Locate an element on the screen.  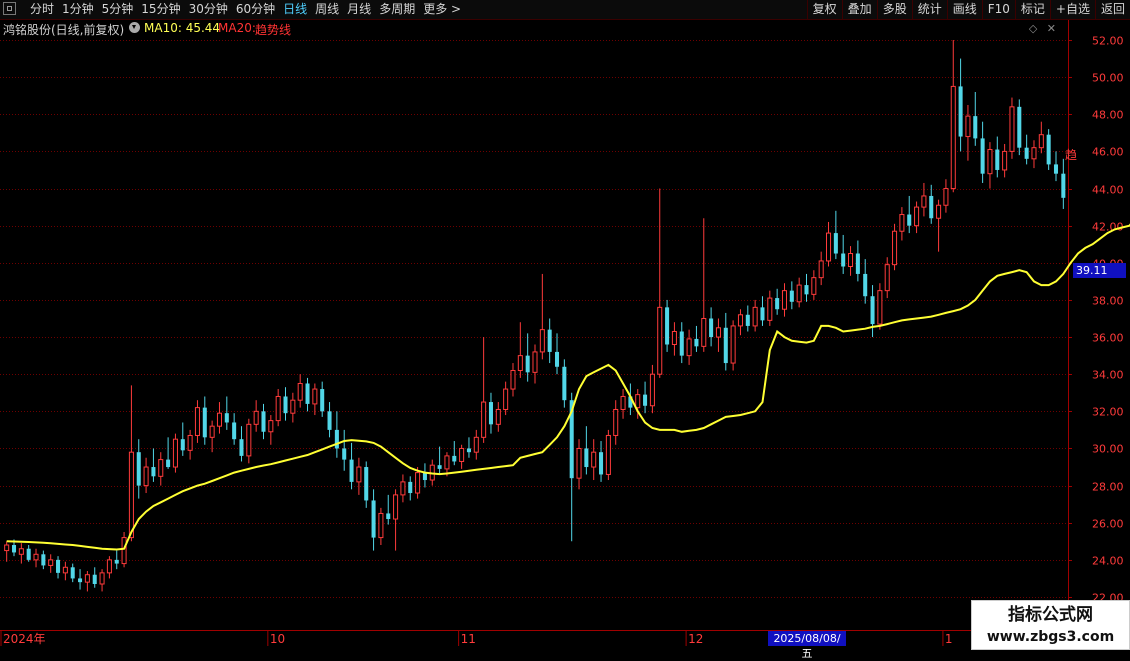
trend-edge-label: 趋 is located at coordinates (1071, 155).